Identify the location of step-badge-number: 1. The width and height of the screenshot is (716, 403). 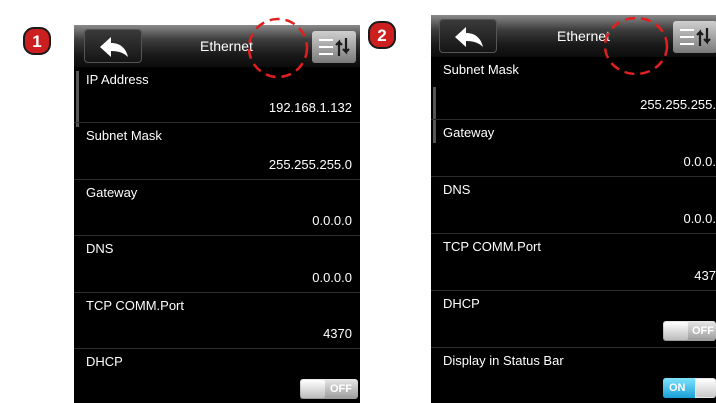
(36, 41).